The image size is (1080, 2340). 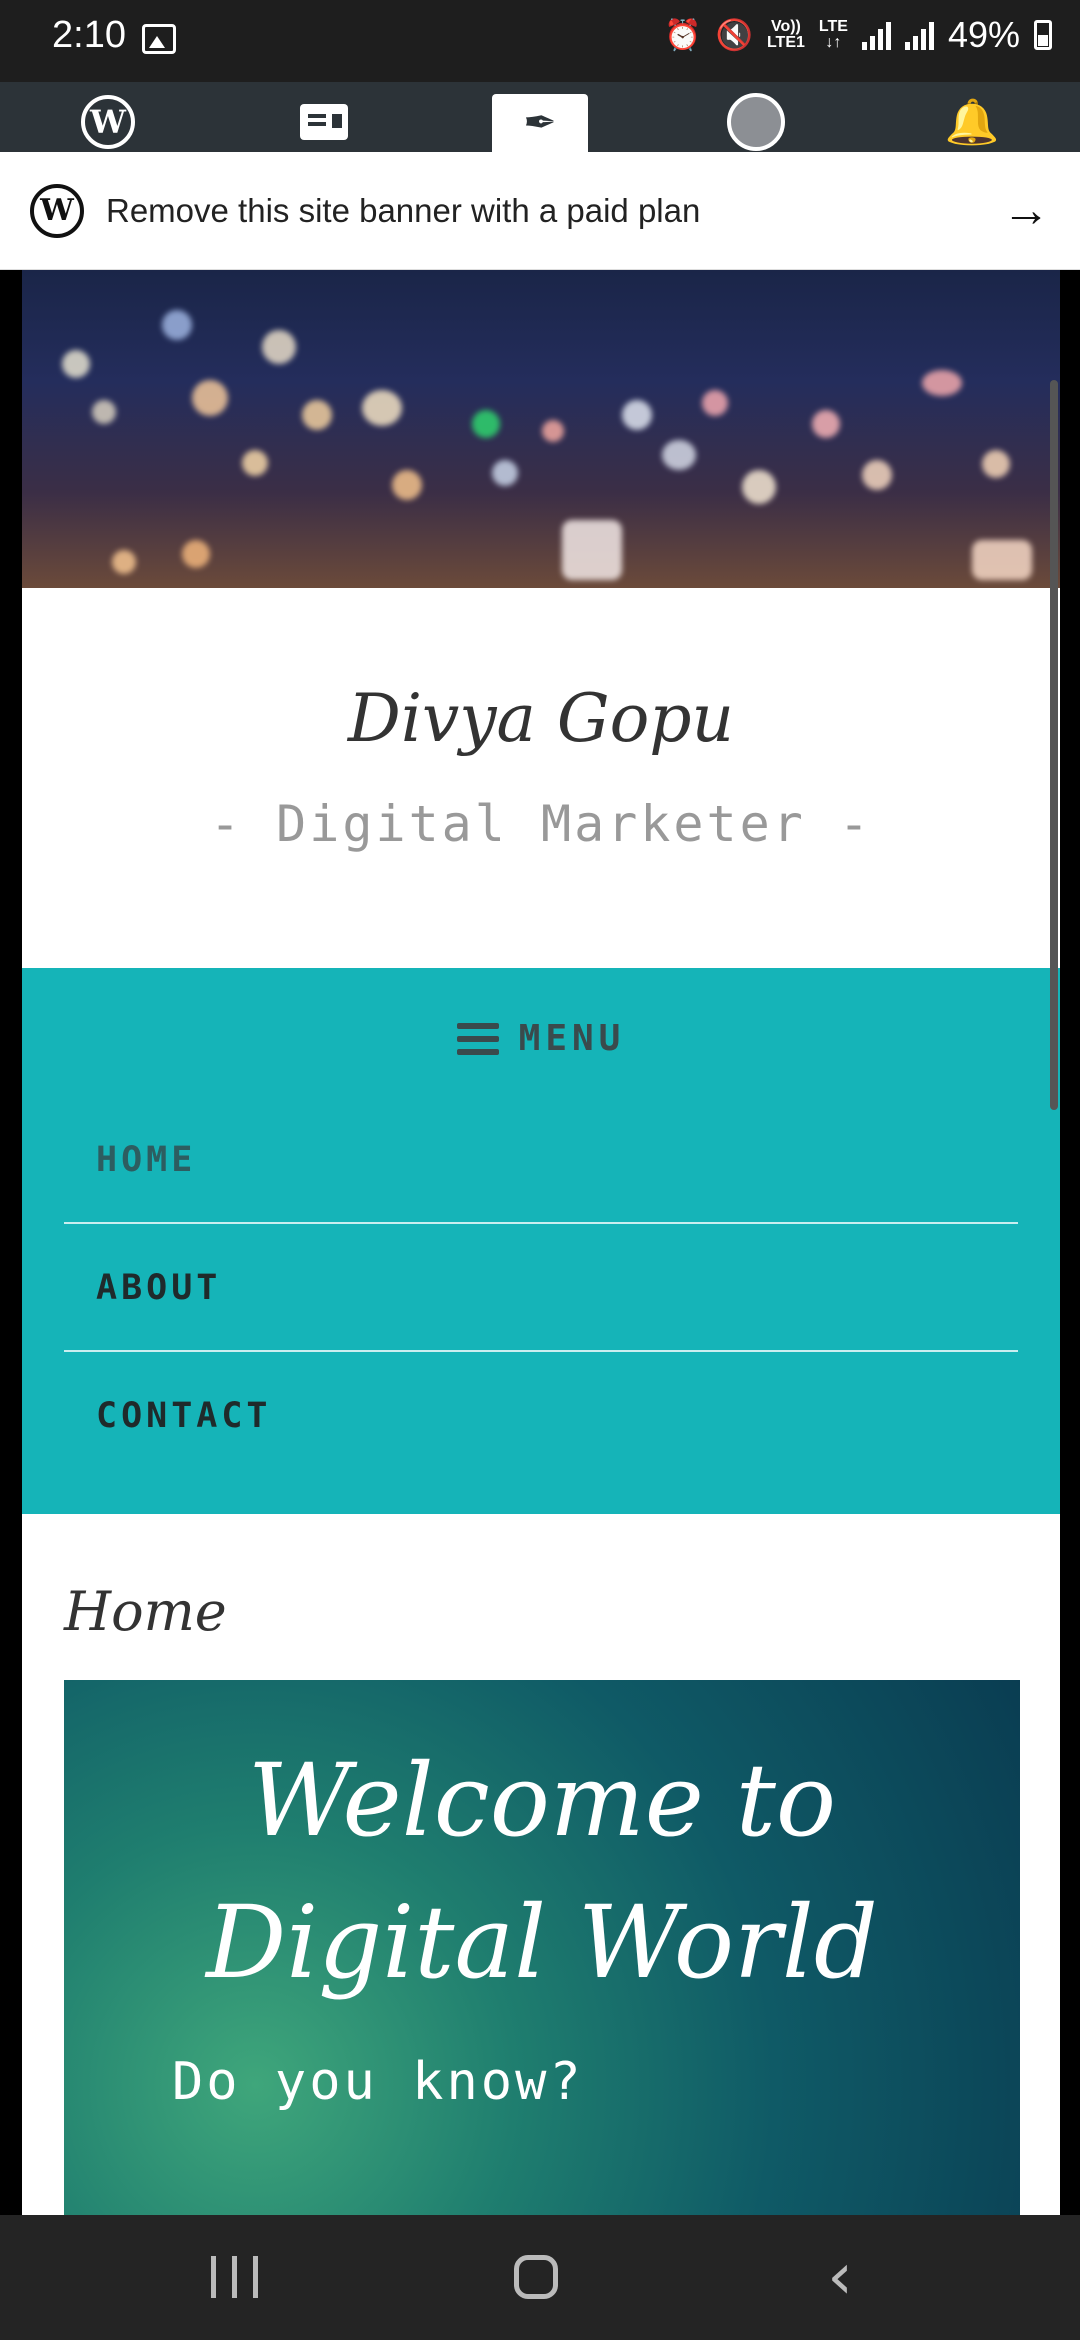 I want to click on notifications-tab: 🔔, so click(x=972, y=122).